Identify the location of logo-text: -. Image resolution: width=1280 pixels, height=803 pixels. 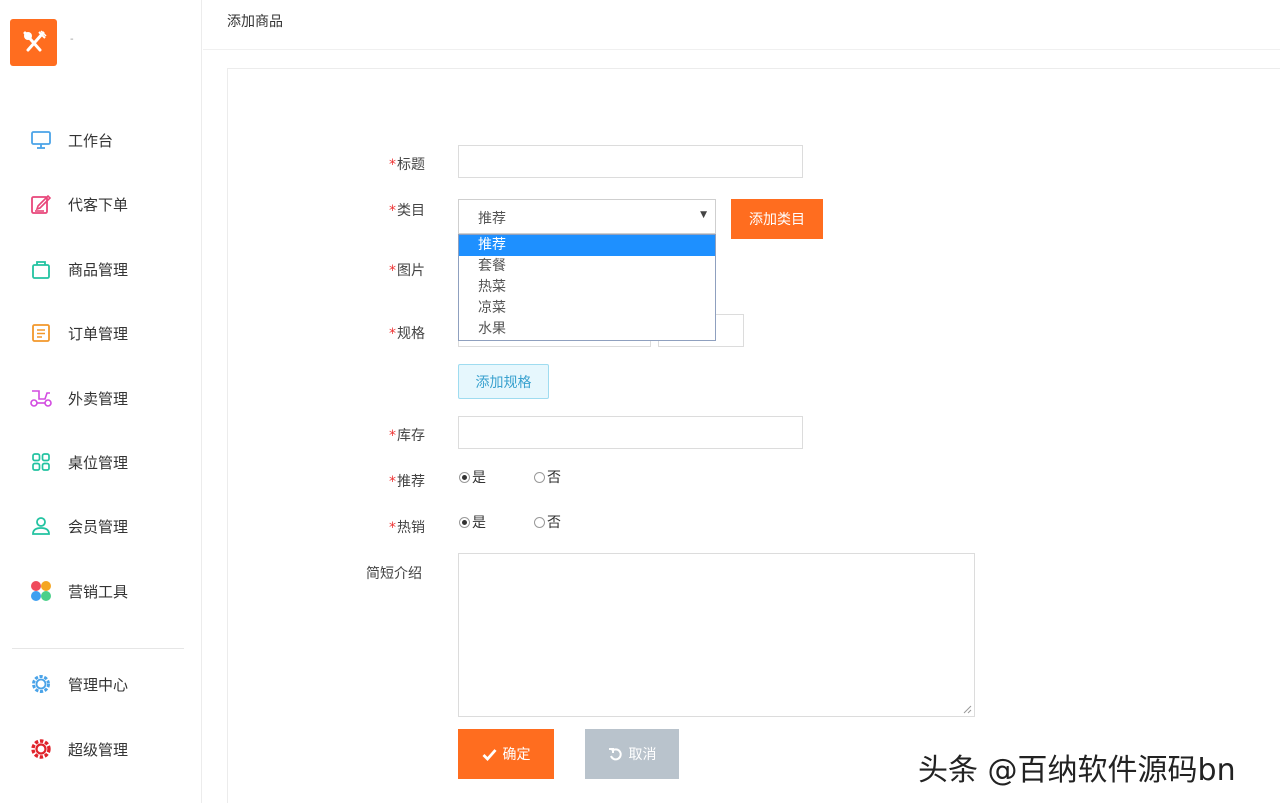
(72, 39).